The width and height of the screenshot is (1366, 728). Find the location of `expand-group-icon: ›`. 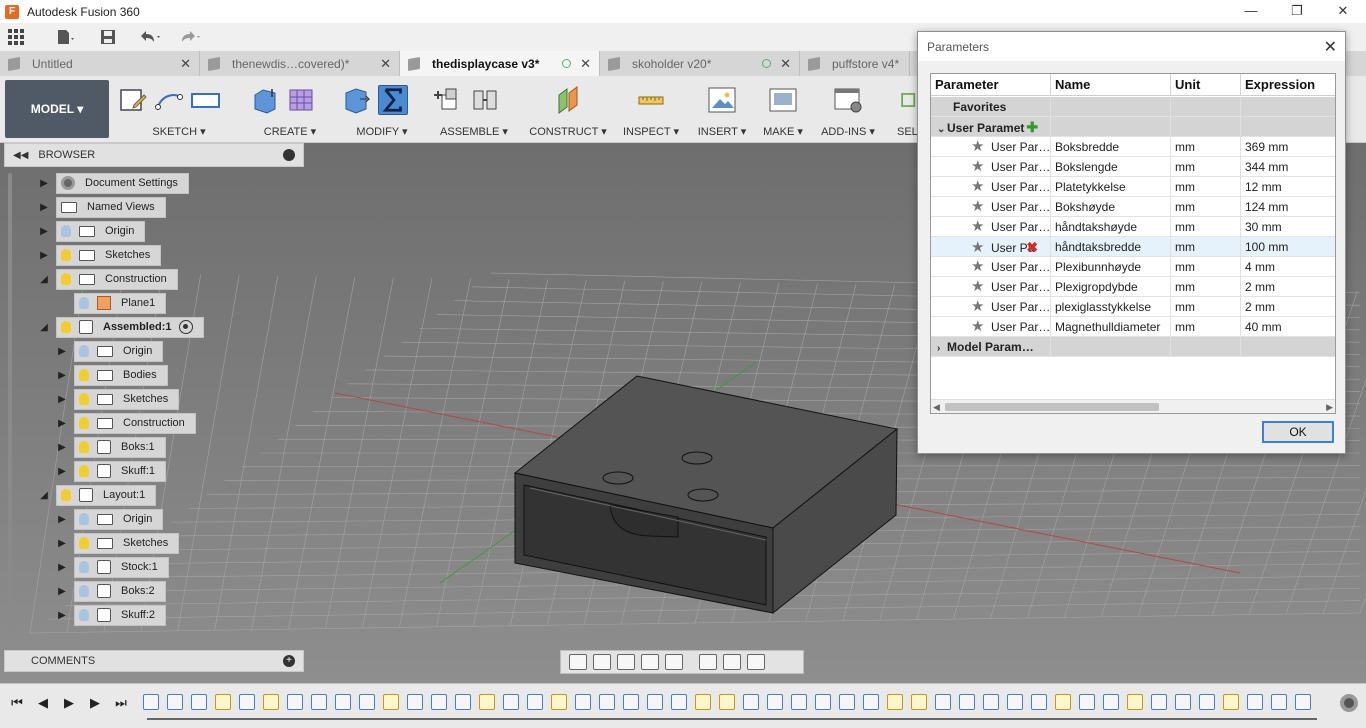

expand-group-icon: › is located at coordinates (942, 348).